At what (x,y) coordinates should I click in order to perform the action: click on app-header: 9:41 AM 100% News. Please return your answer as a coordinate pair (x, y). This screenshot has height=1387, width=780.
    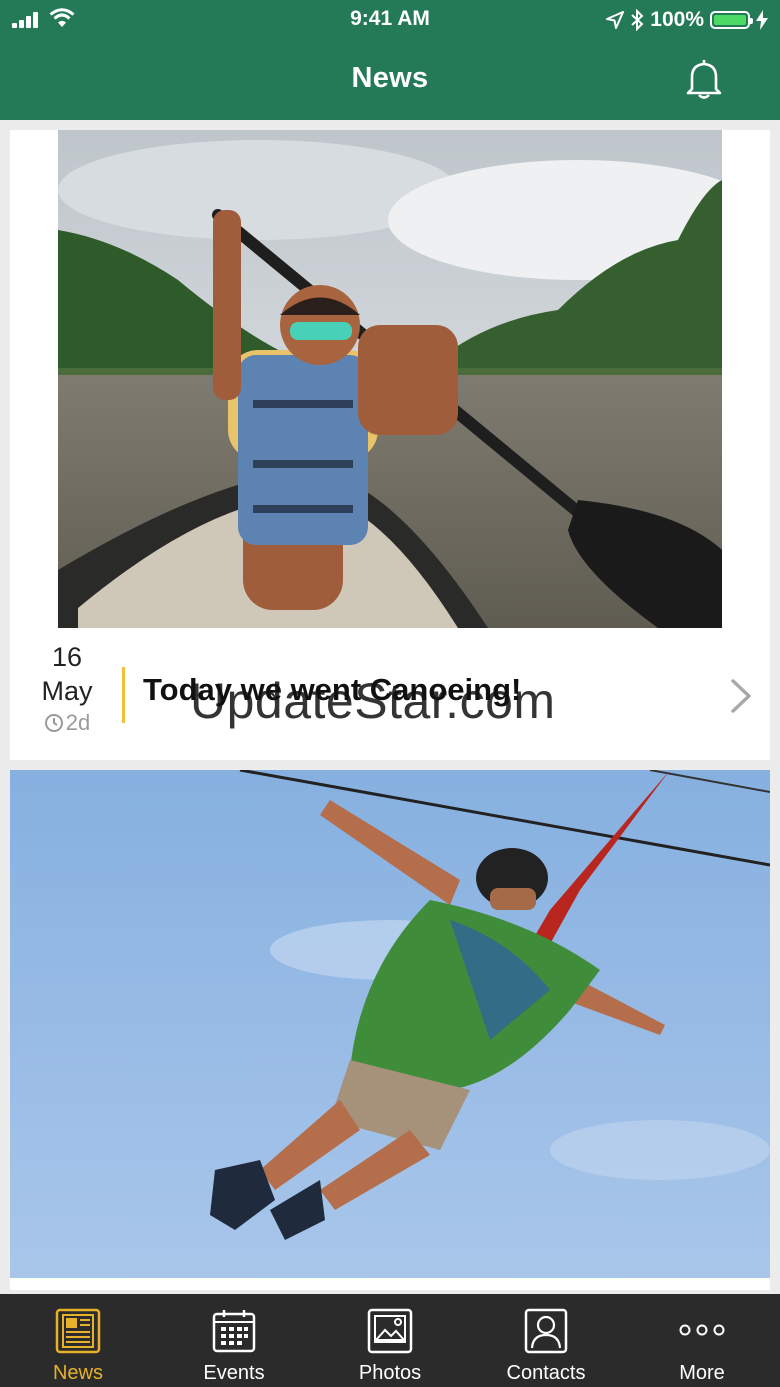
    Looking at the image, I should click on (390, 60).